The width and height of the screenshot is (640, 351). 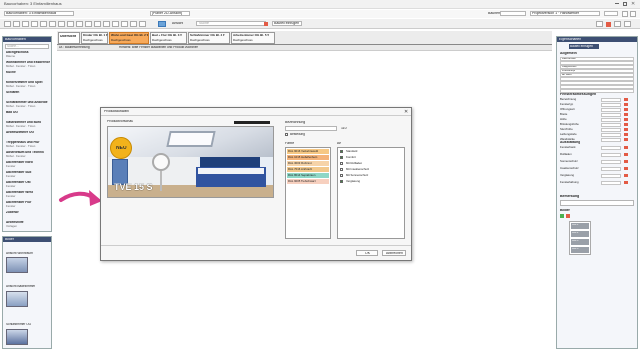 I want to click on search-input: Suche, so click(x=231, y=23).